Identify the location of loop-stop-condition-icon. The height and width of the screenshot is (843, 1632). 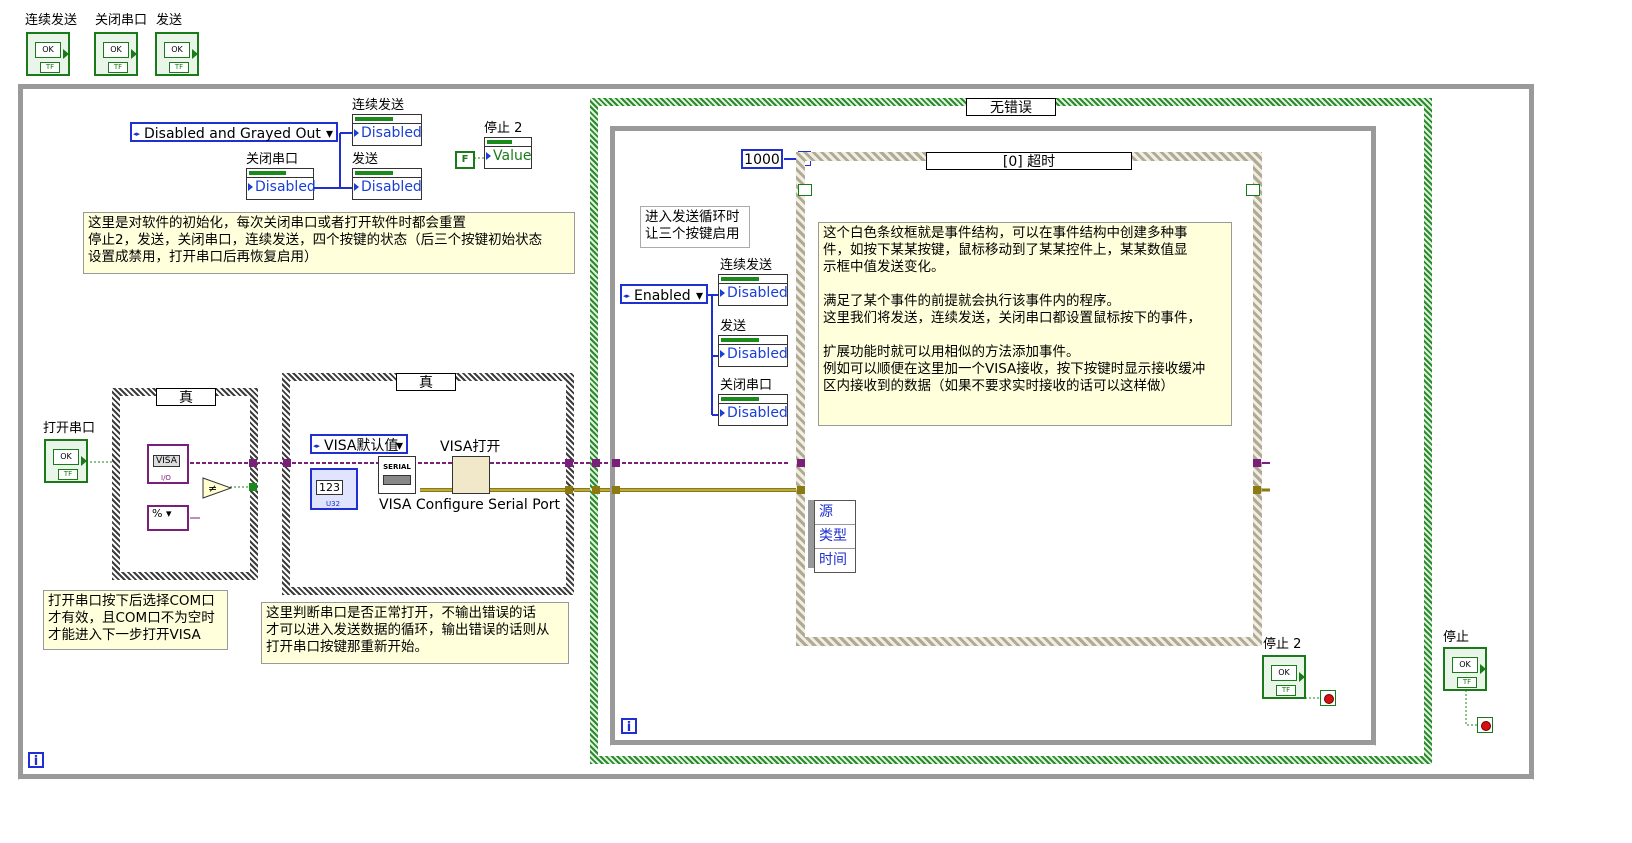
(1328, 698).